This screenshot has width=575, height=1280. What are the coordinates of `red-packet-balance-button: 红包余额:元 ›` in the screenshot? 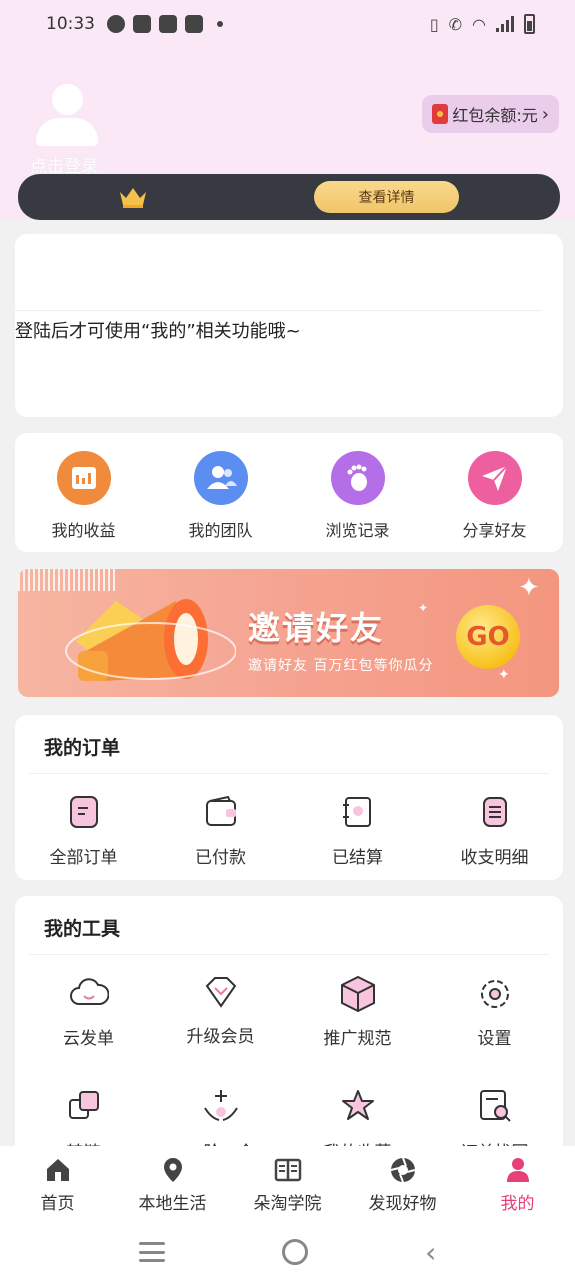 It's located at (490, 114).